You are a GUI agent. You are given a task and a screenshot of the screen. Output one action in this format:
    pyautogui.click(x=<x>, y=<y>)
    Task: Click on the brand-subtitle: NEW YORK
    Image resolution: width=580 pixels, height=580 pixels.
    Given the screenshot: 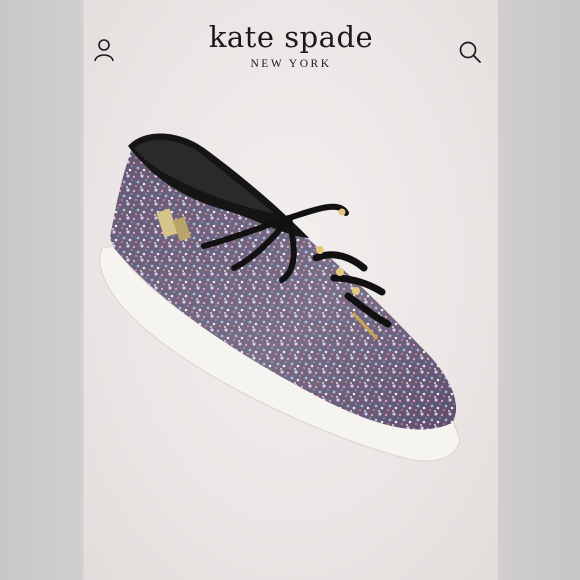 What is the action you would take?
    pyautogui.click(x=291, y=64)
    